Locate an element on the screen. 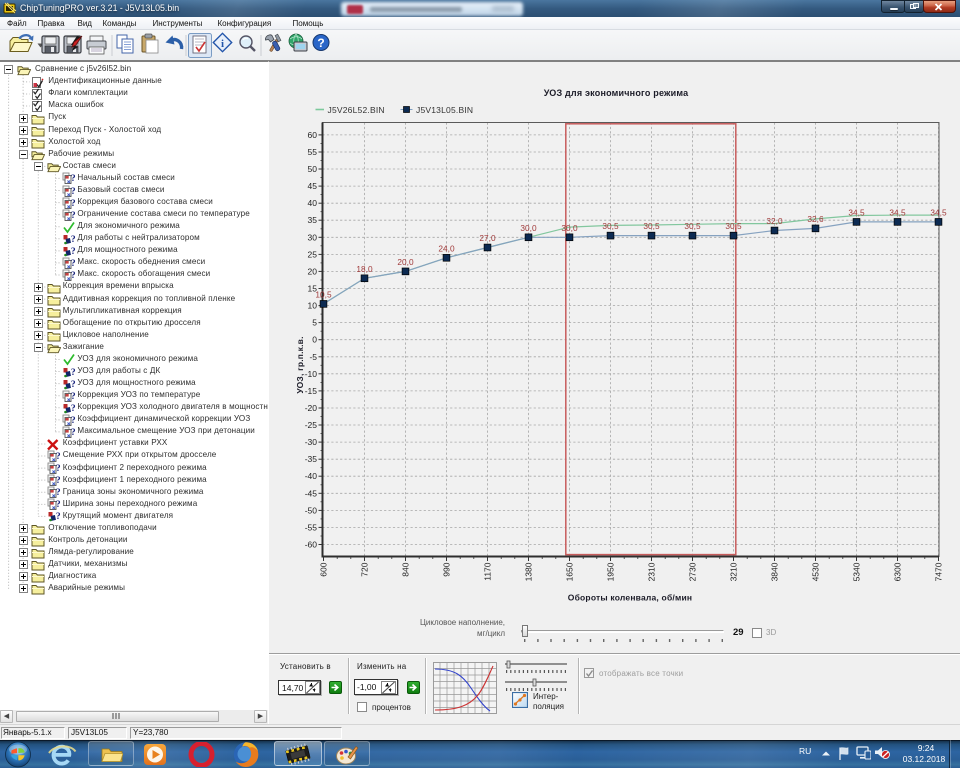  svg-text: 6300 is located at coordinates (898, 571).